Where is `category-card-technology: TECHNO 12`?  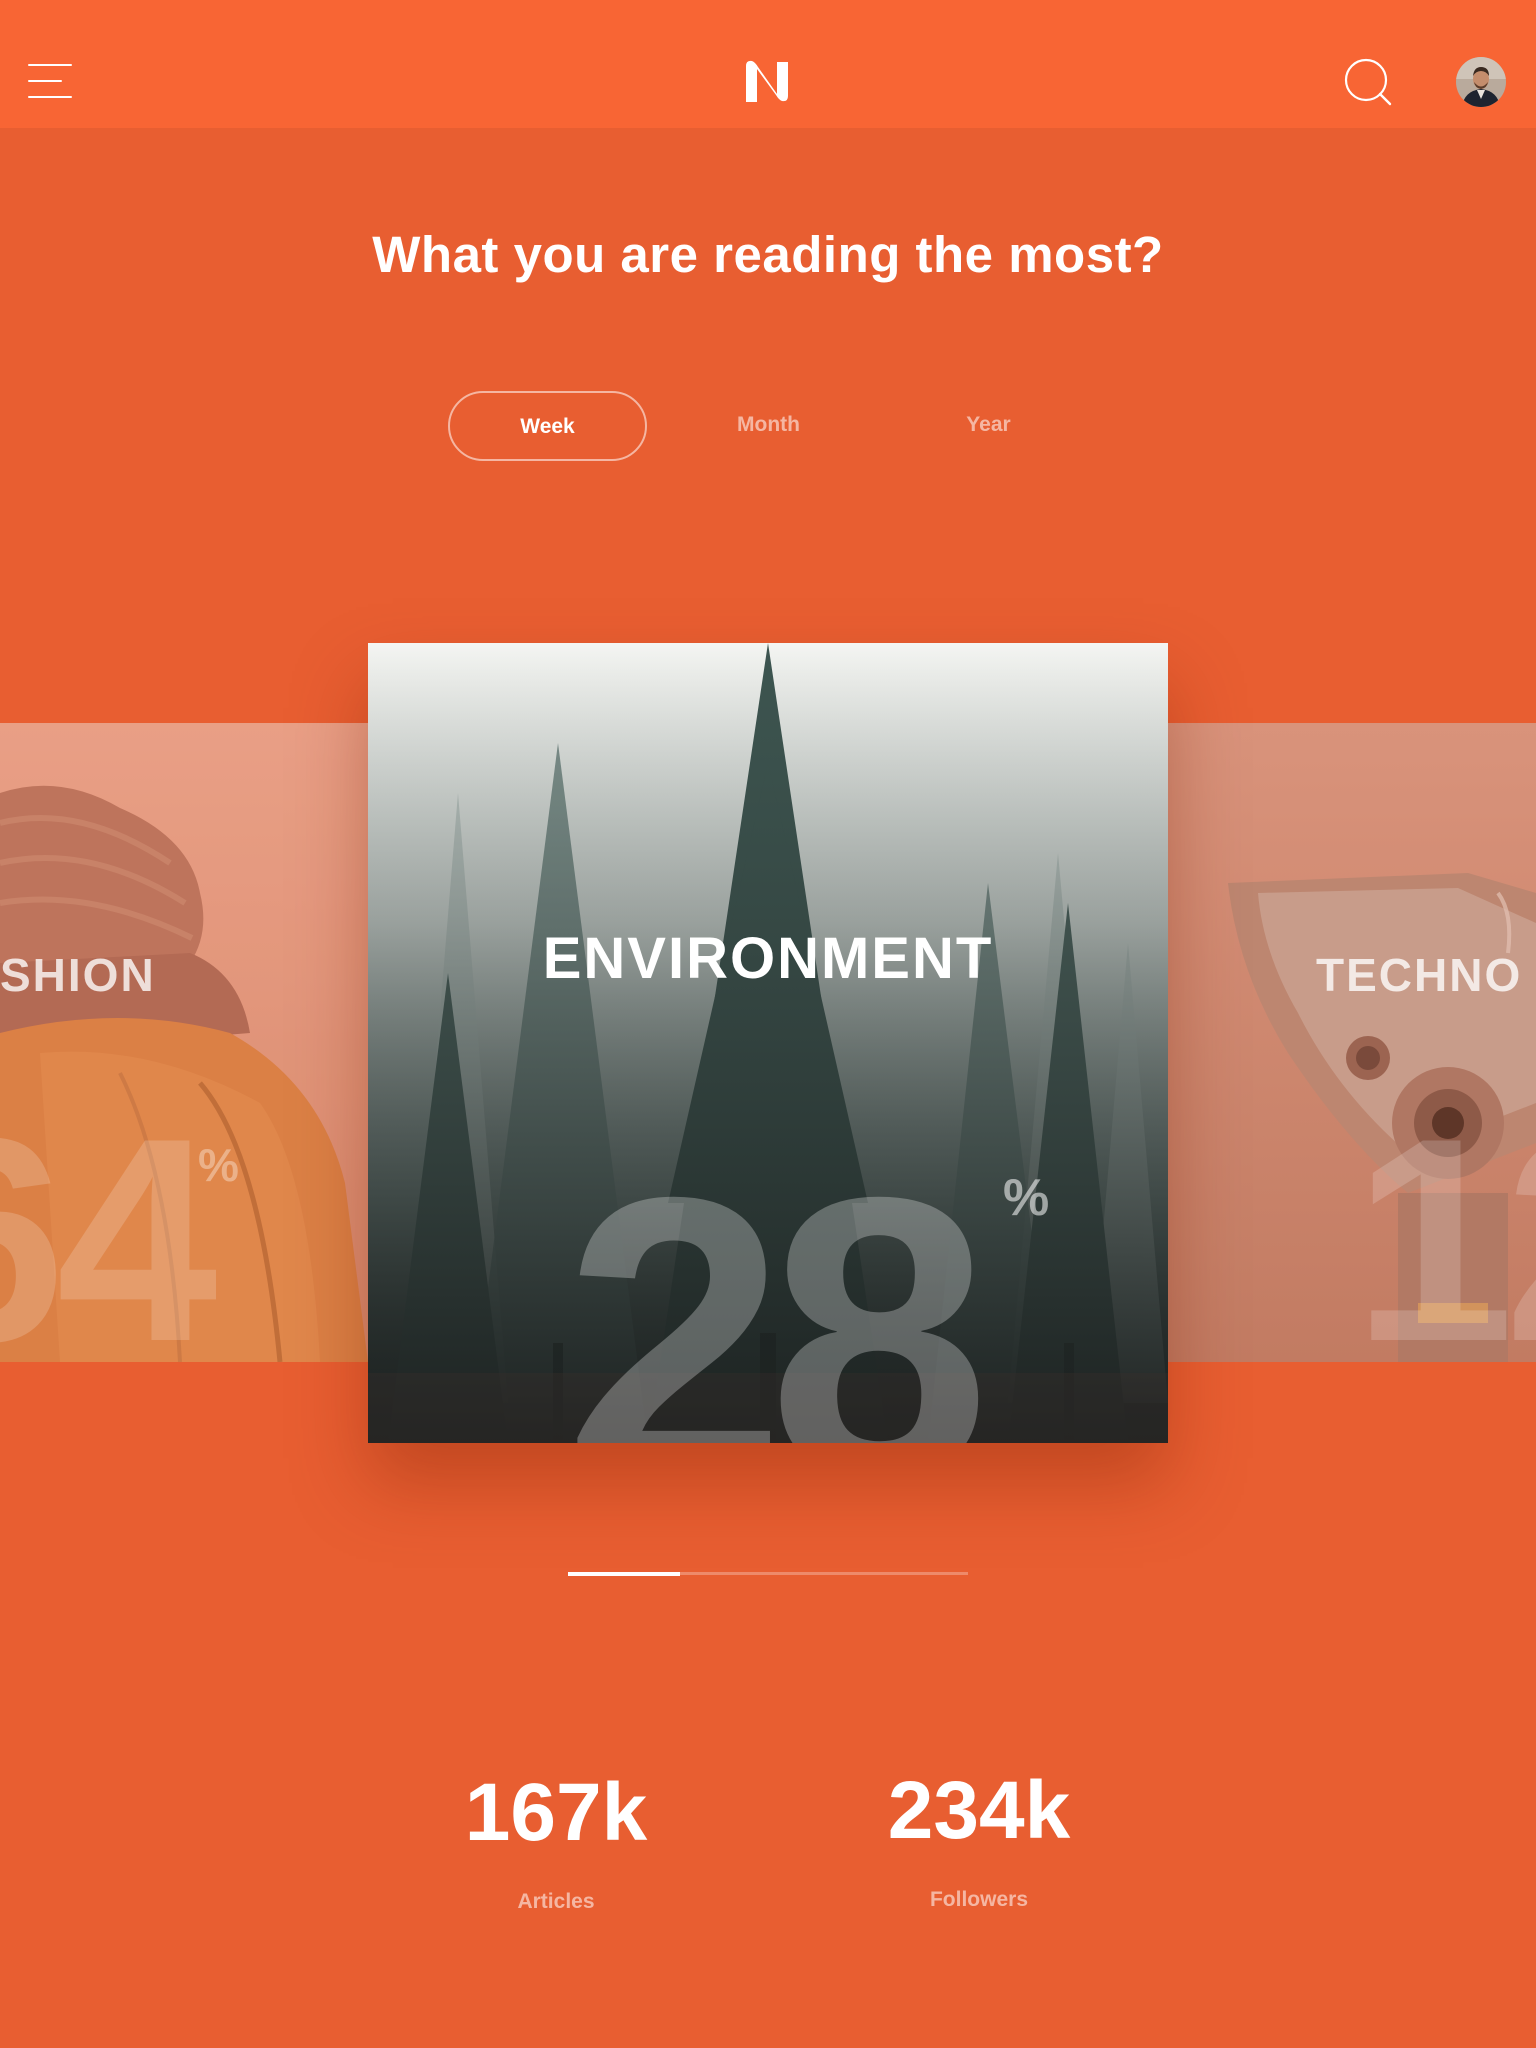
category-card-technology: TECHNO 12 is located at coordinates (1352, 1042).